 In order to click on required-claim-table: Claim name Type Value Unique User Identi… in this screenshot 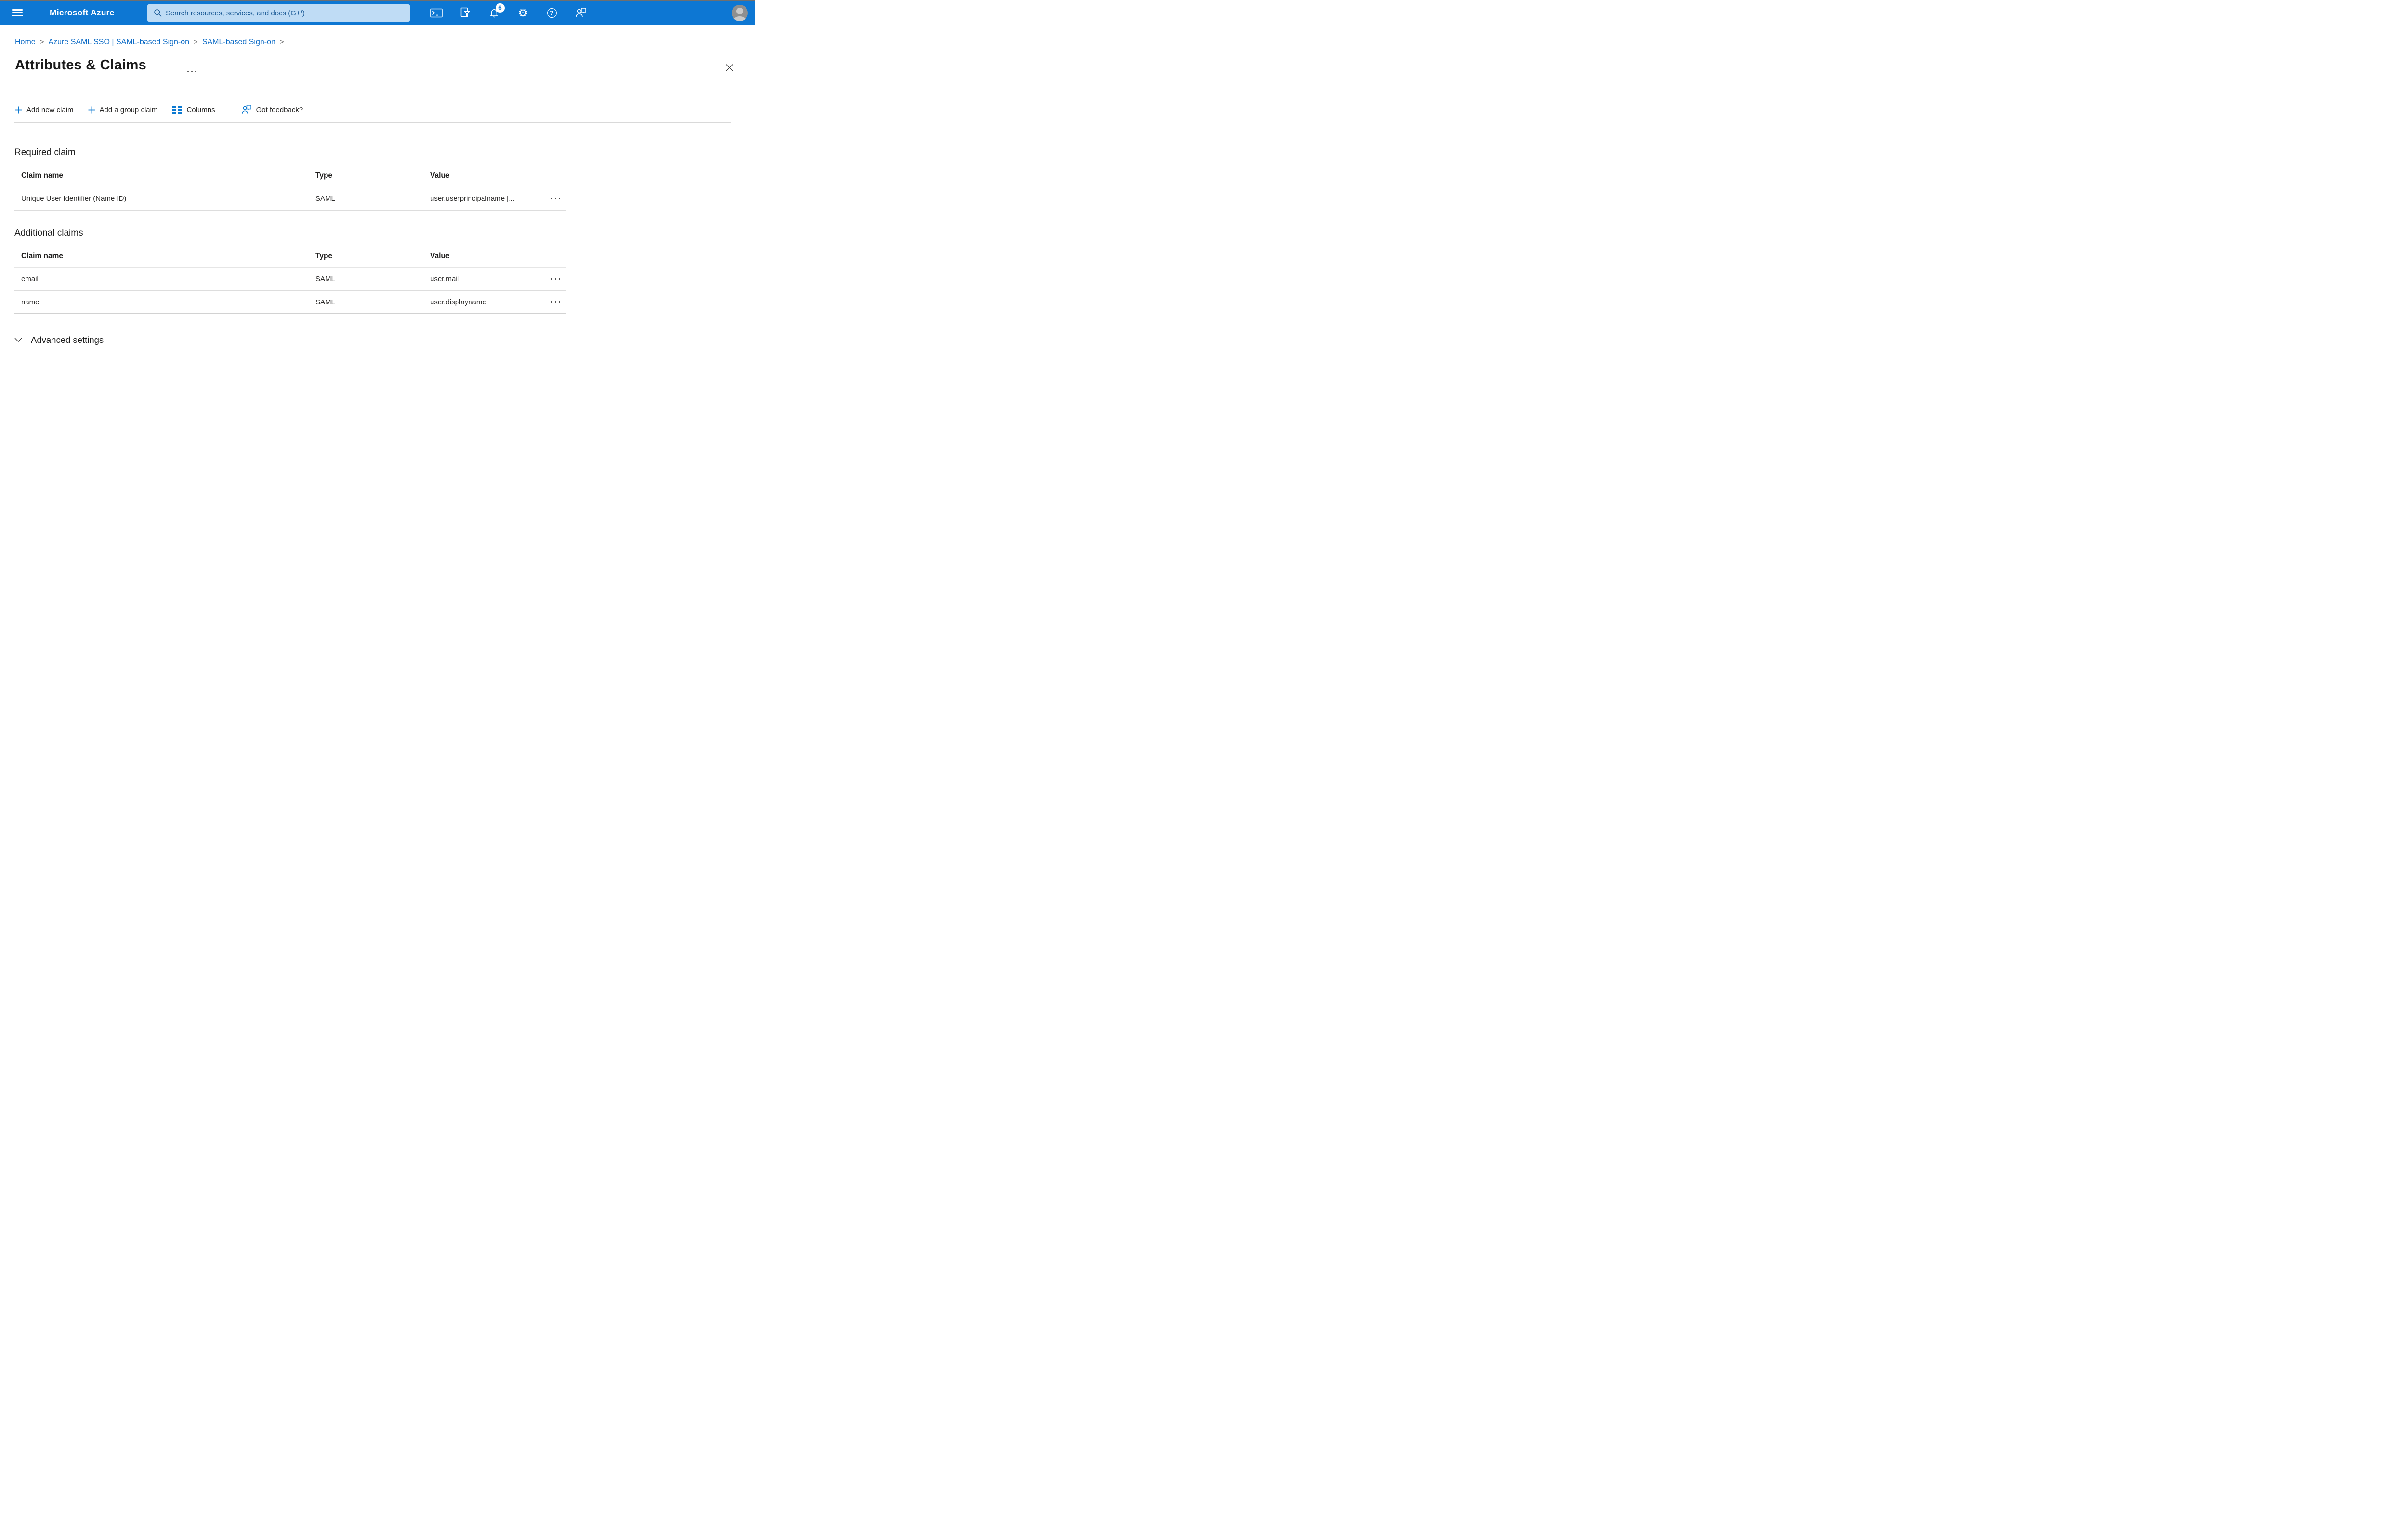, I will do `click(290, 188)`.